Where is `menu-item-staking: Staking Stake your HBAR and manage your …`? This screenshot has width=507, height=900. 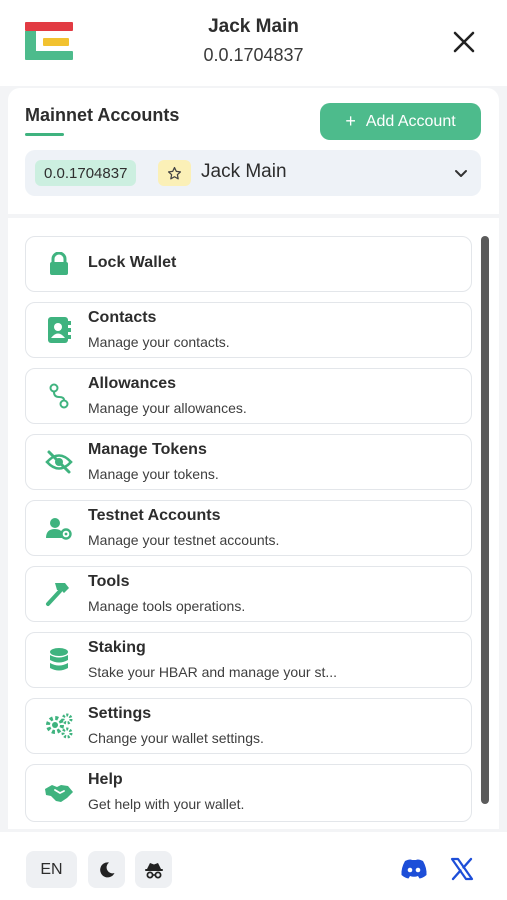 menu-item-staking: Staking Stake your HBAR and manage your … is located at coordinates (248, 660).